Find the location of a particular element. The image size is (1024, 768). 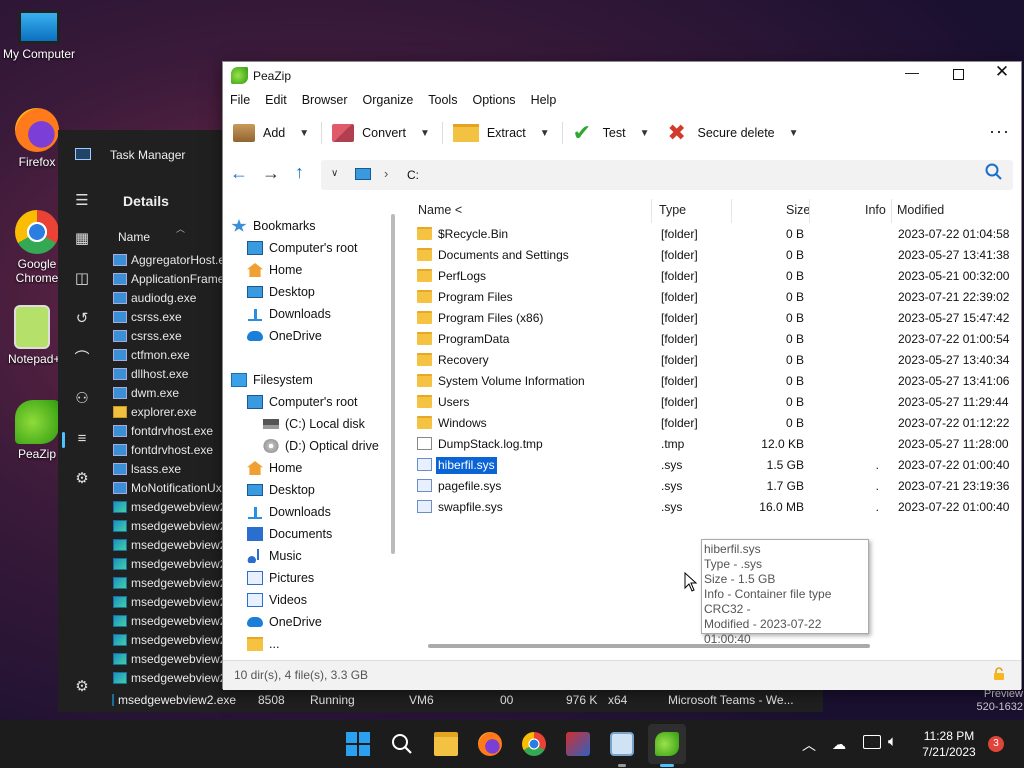

process-row: audiodg.exe is located at coordinates (154, 297).